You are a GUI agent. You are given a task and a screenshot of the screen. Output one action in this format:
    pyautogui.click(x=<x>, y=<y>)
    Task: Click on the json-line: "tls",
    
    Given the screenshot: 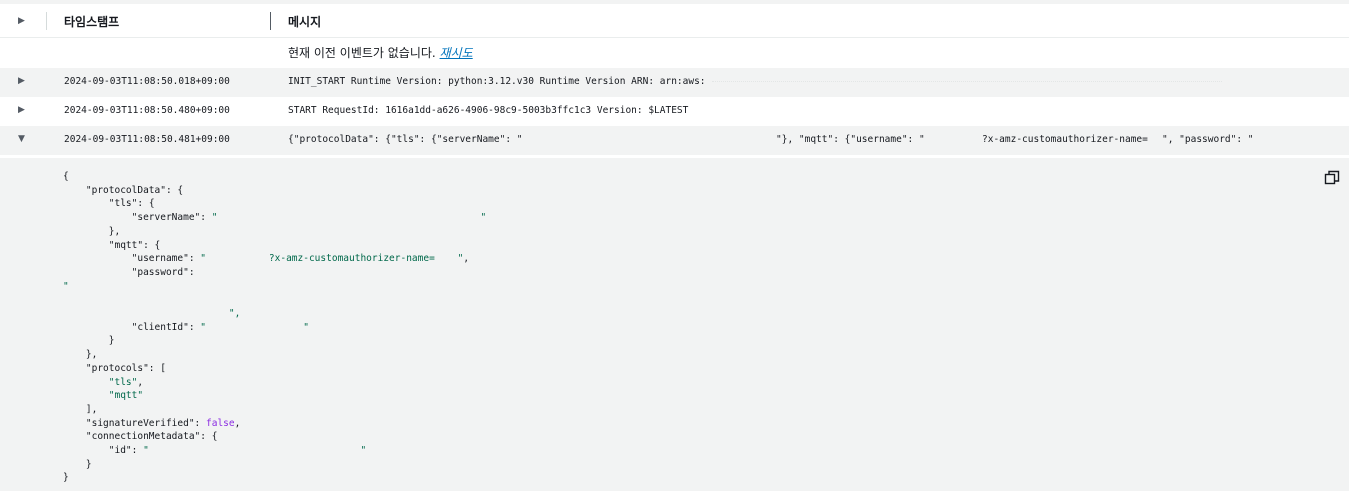 What is the action you would take?
    pyautogui.click(x=126, y=382)
    